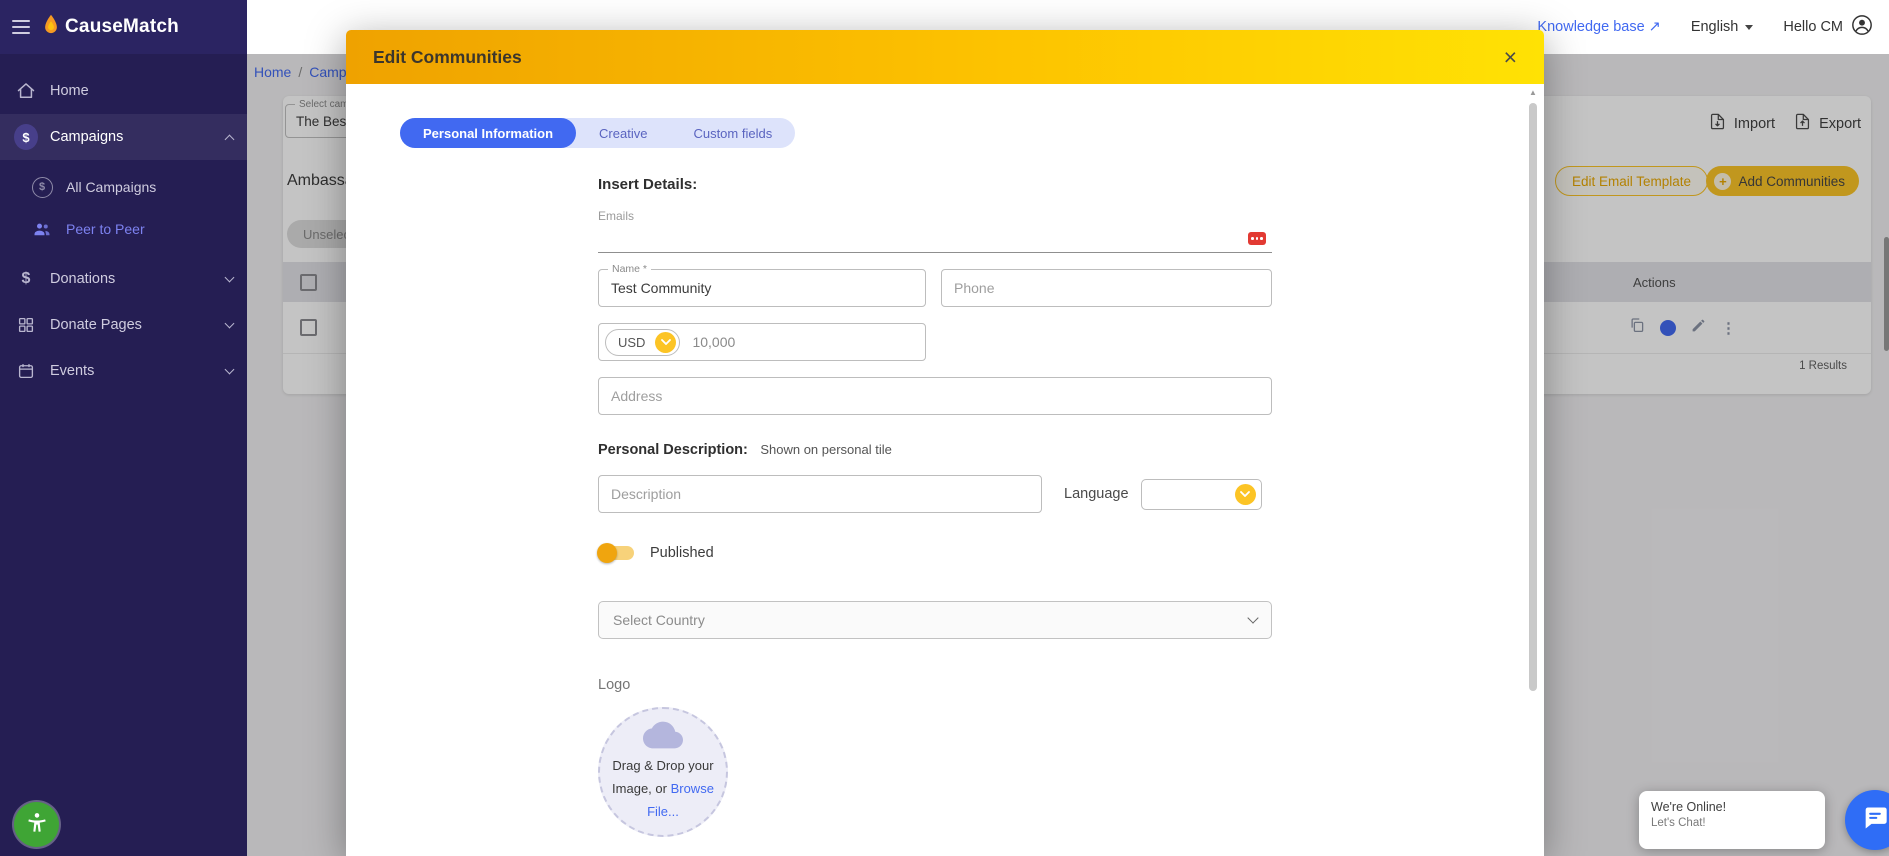 This screenshot has height=856, width=1889. Describe the element at coordinates (632, 342) in the screenshot. I see `currency-value: USD` at that location.